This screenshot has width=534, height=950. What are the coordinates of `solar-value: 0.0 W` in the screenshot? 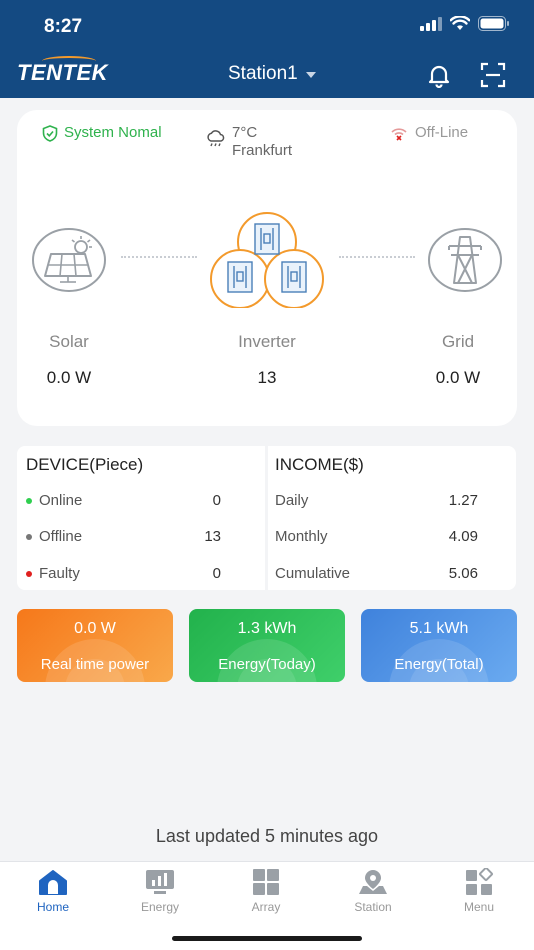 It's located at (69, 377).